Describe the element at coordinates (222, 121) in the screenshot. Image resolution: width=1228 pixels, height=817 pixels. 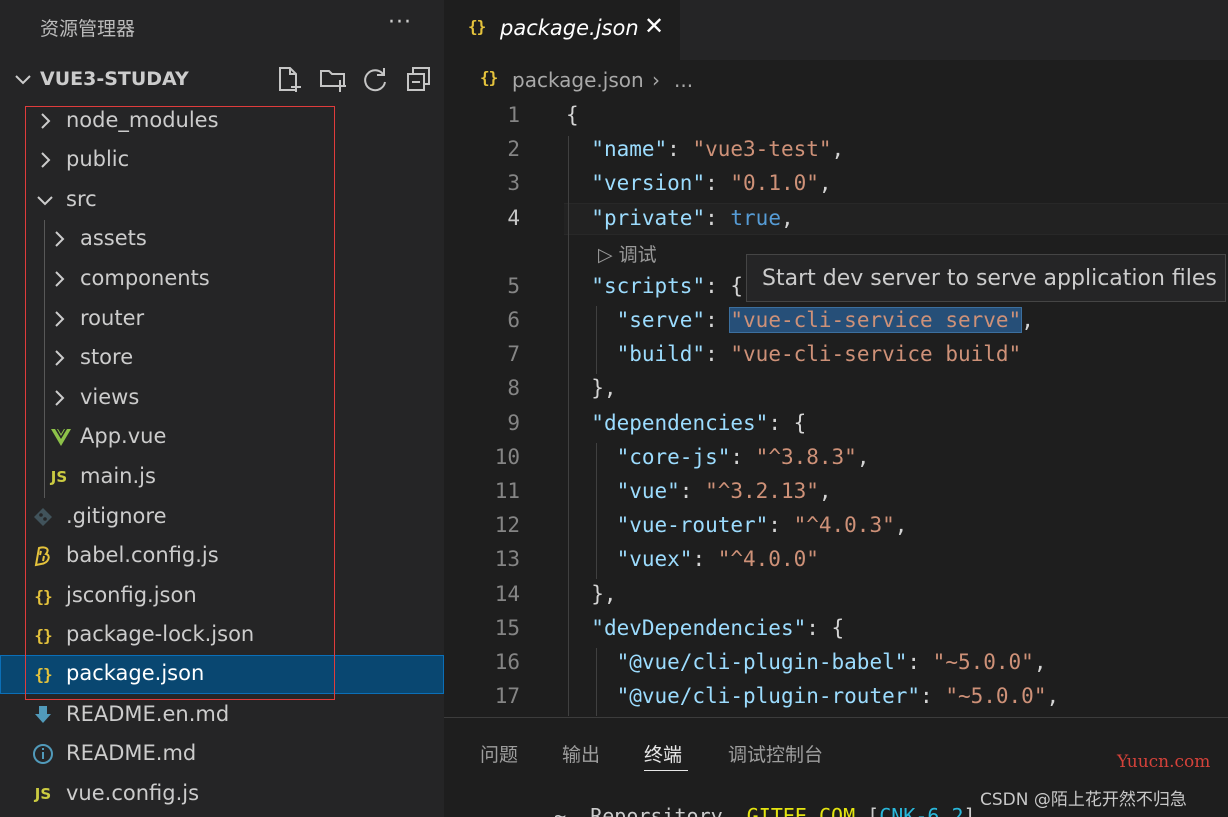
I see `tree-item-node_modules: node_modules` at that location.